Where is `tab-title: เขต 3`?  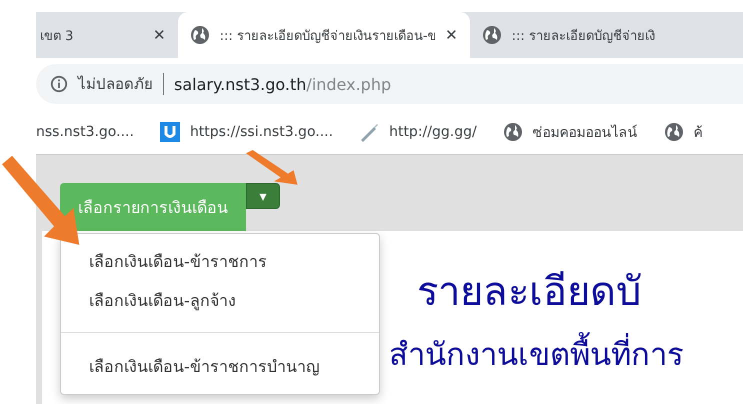
tab-title: เขต 3 is located at coordinates (57, 37).